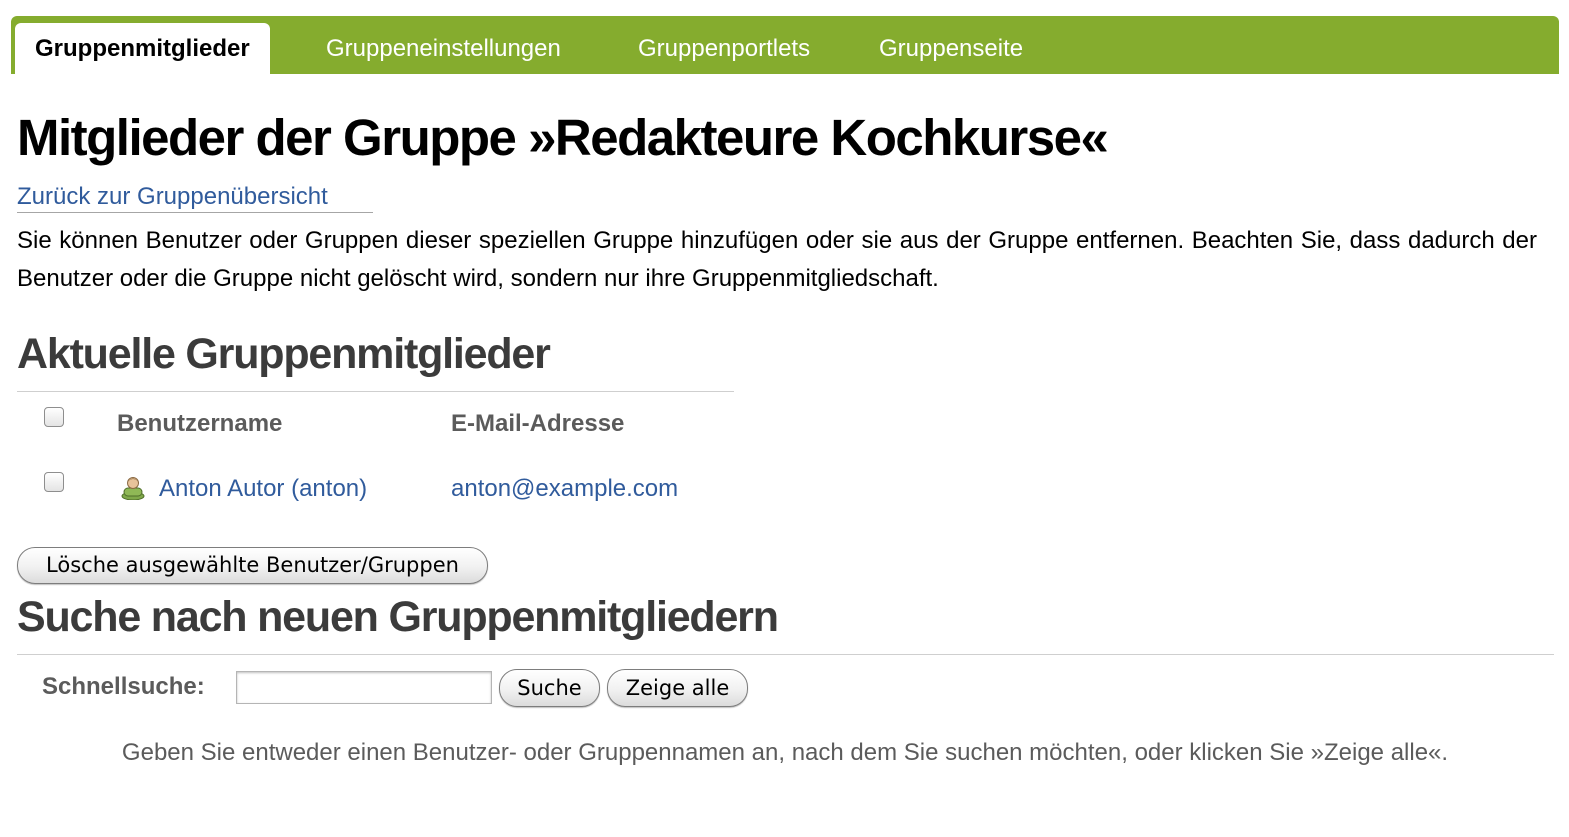 This screenshot has width=1569, height=837. What do you see at coordinates (398, 617) in the screenshot?
I see `search-members-heading: Suche nach neuen Gruppenmitgliedern` at bounding box center [398, 617].